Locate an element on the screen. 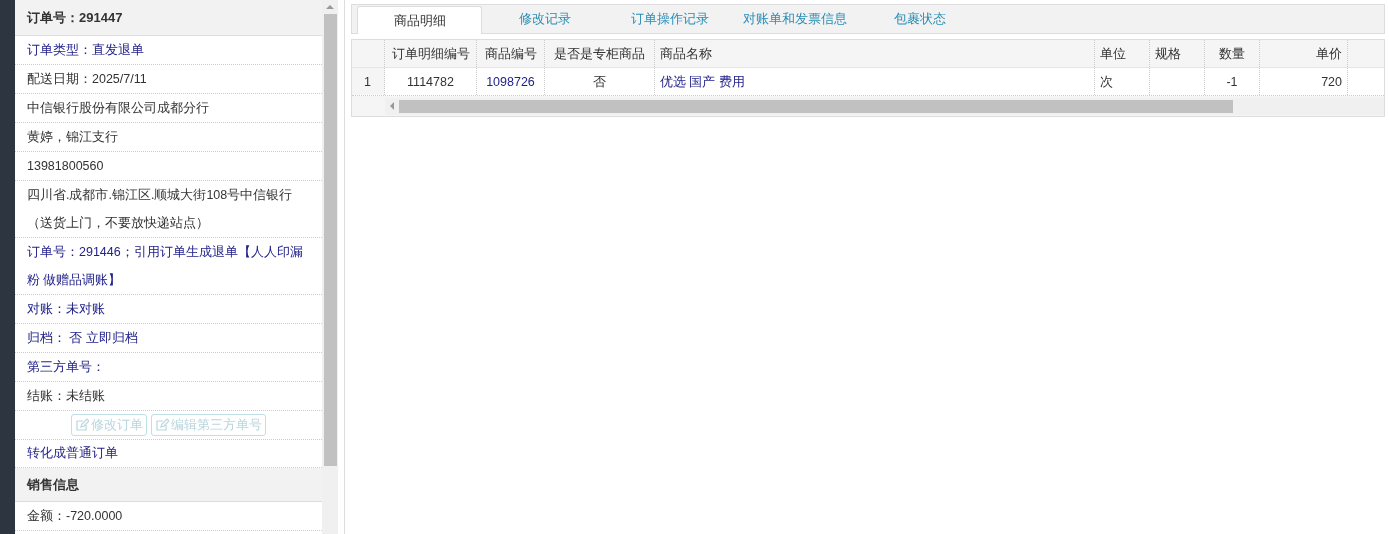 The height and width of the screenshot is (534, 1389). info-text: 黄婷，锦江支行 is located at coordinates (73, 137).